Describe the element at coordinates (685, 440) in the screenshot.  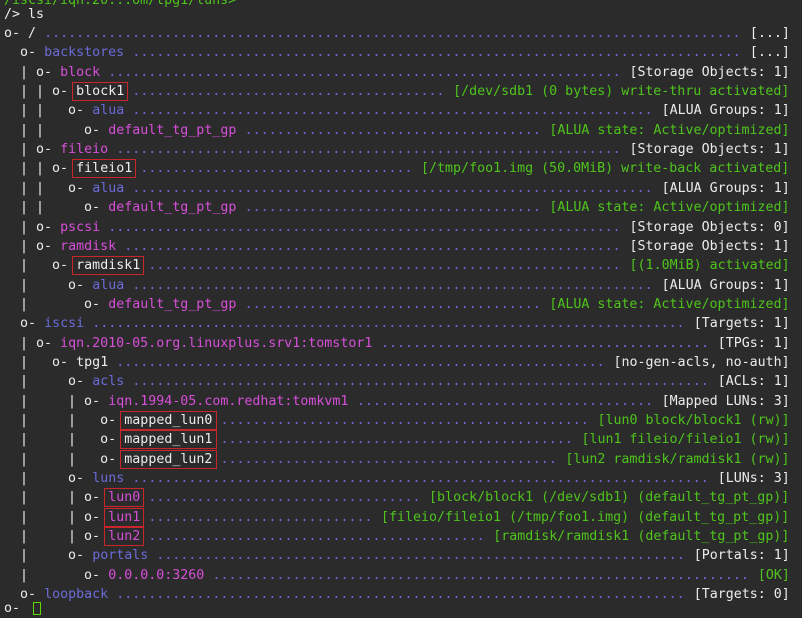
I see `tree-node-status: [lun1 fileio/fileio1 (rw)]` at that location.